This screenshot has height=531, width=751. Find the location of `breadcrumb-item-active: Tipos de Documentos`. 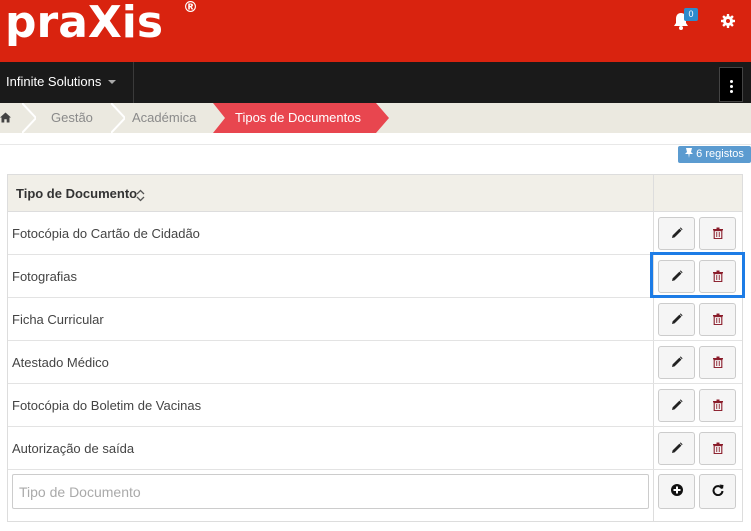

breadcrumb-item-active: Tipos de Documentos is located at coordinates (301, 118).